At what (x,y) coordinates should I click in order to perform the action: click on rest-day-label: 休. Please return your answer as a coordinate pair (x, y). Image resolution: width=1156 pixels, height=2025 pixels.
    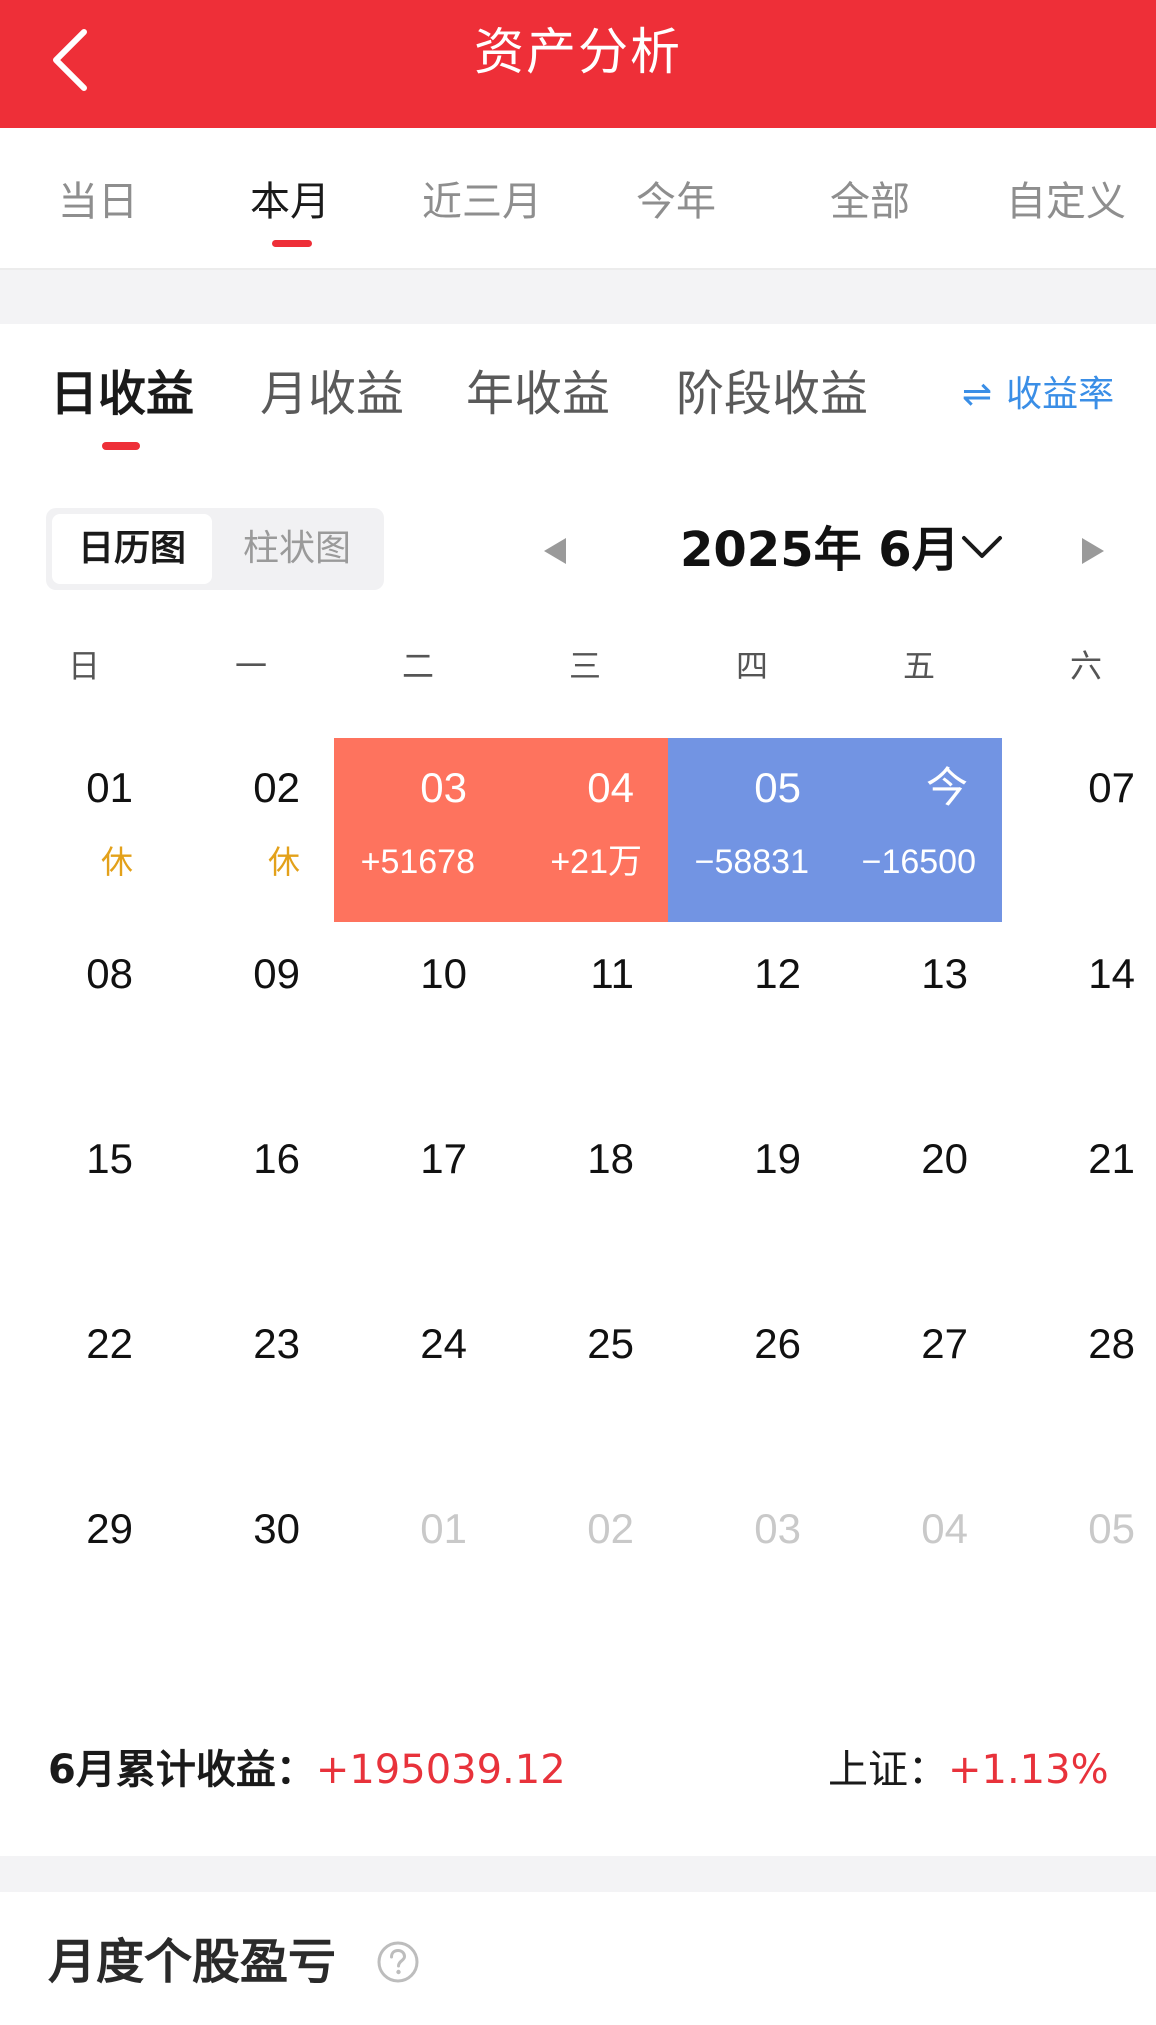
    Looking at the image, I should click on (283, 862).